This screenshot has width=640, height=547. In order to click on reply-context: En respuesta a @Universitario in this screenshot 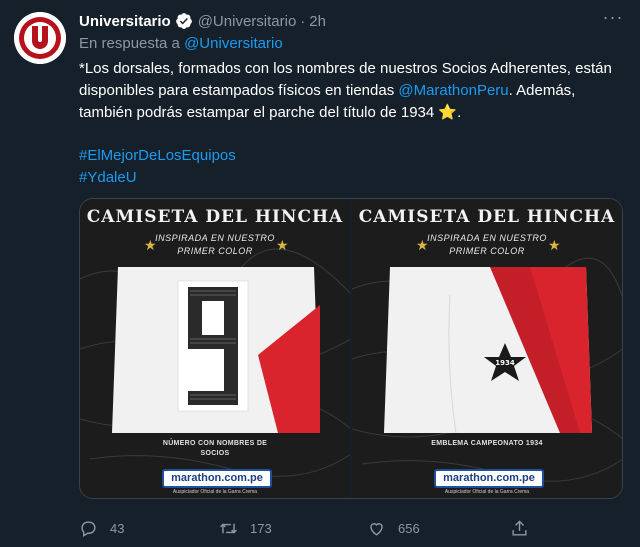, I will do `click(181, 43)`.